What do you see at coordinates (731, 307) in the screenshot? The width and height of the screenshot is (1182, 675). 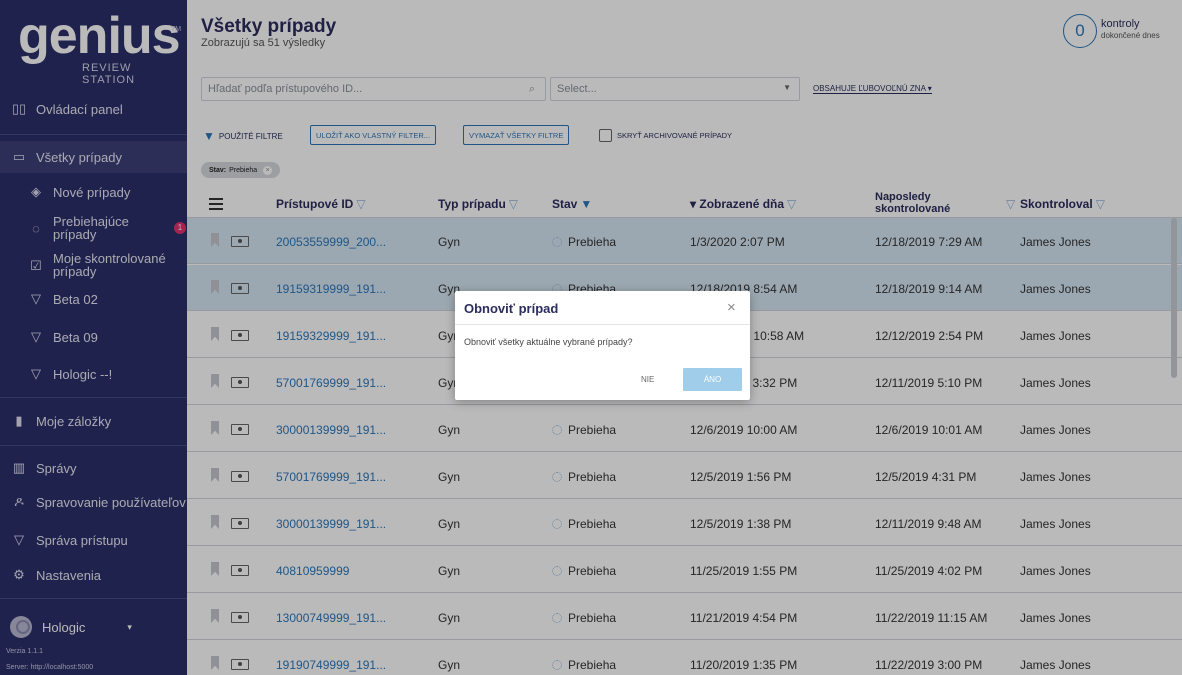 I see `close-icon: ×` at bounding box center [731, 307].